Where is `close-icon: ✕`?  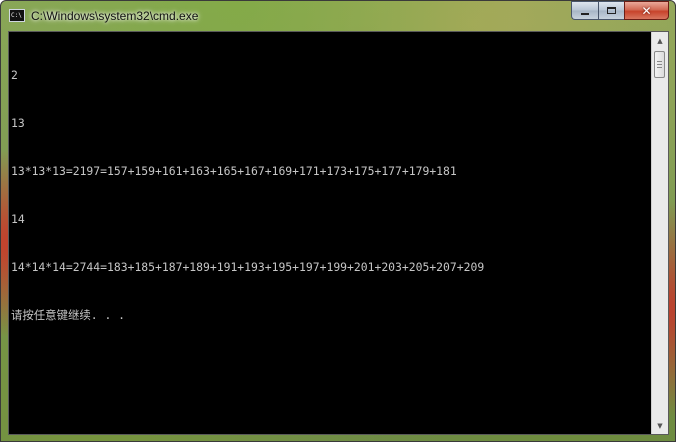 close-icon: ✕ is located at coordinates (646, 10).